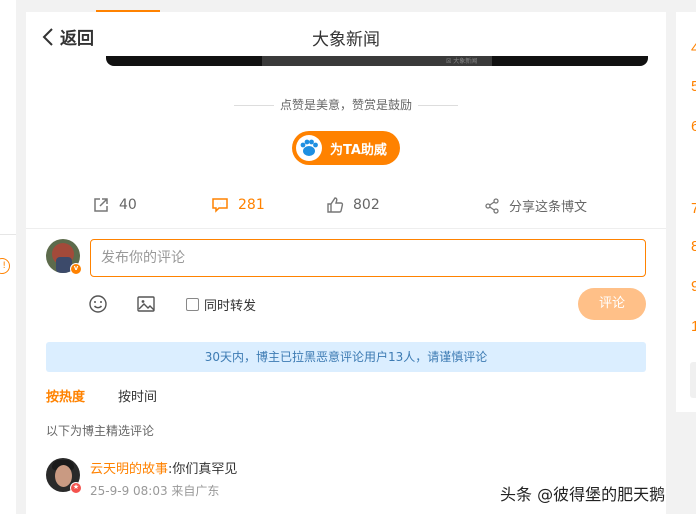  I want to click on rank-number: 5, so click(693, 86).